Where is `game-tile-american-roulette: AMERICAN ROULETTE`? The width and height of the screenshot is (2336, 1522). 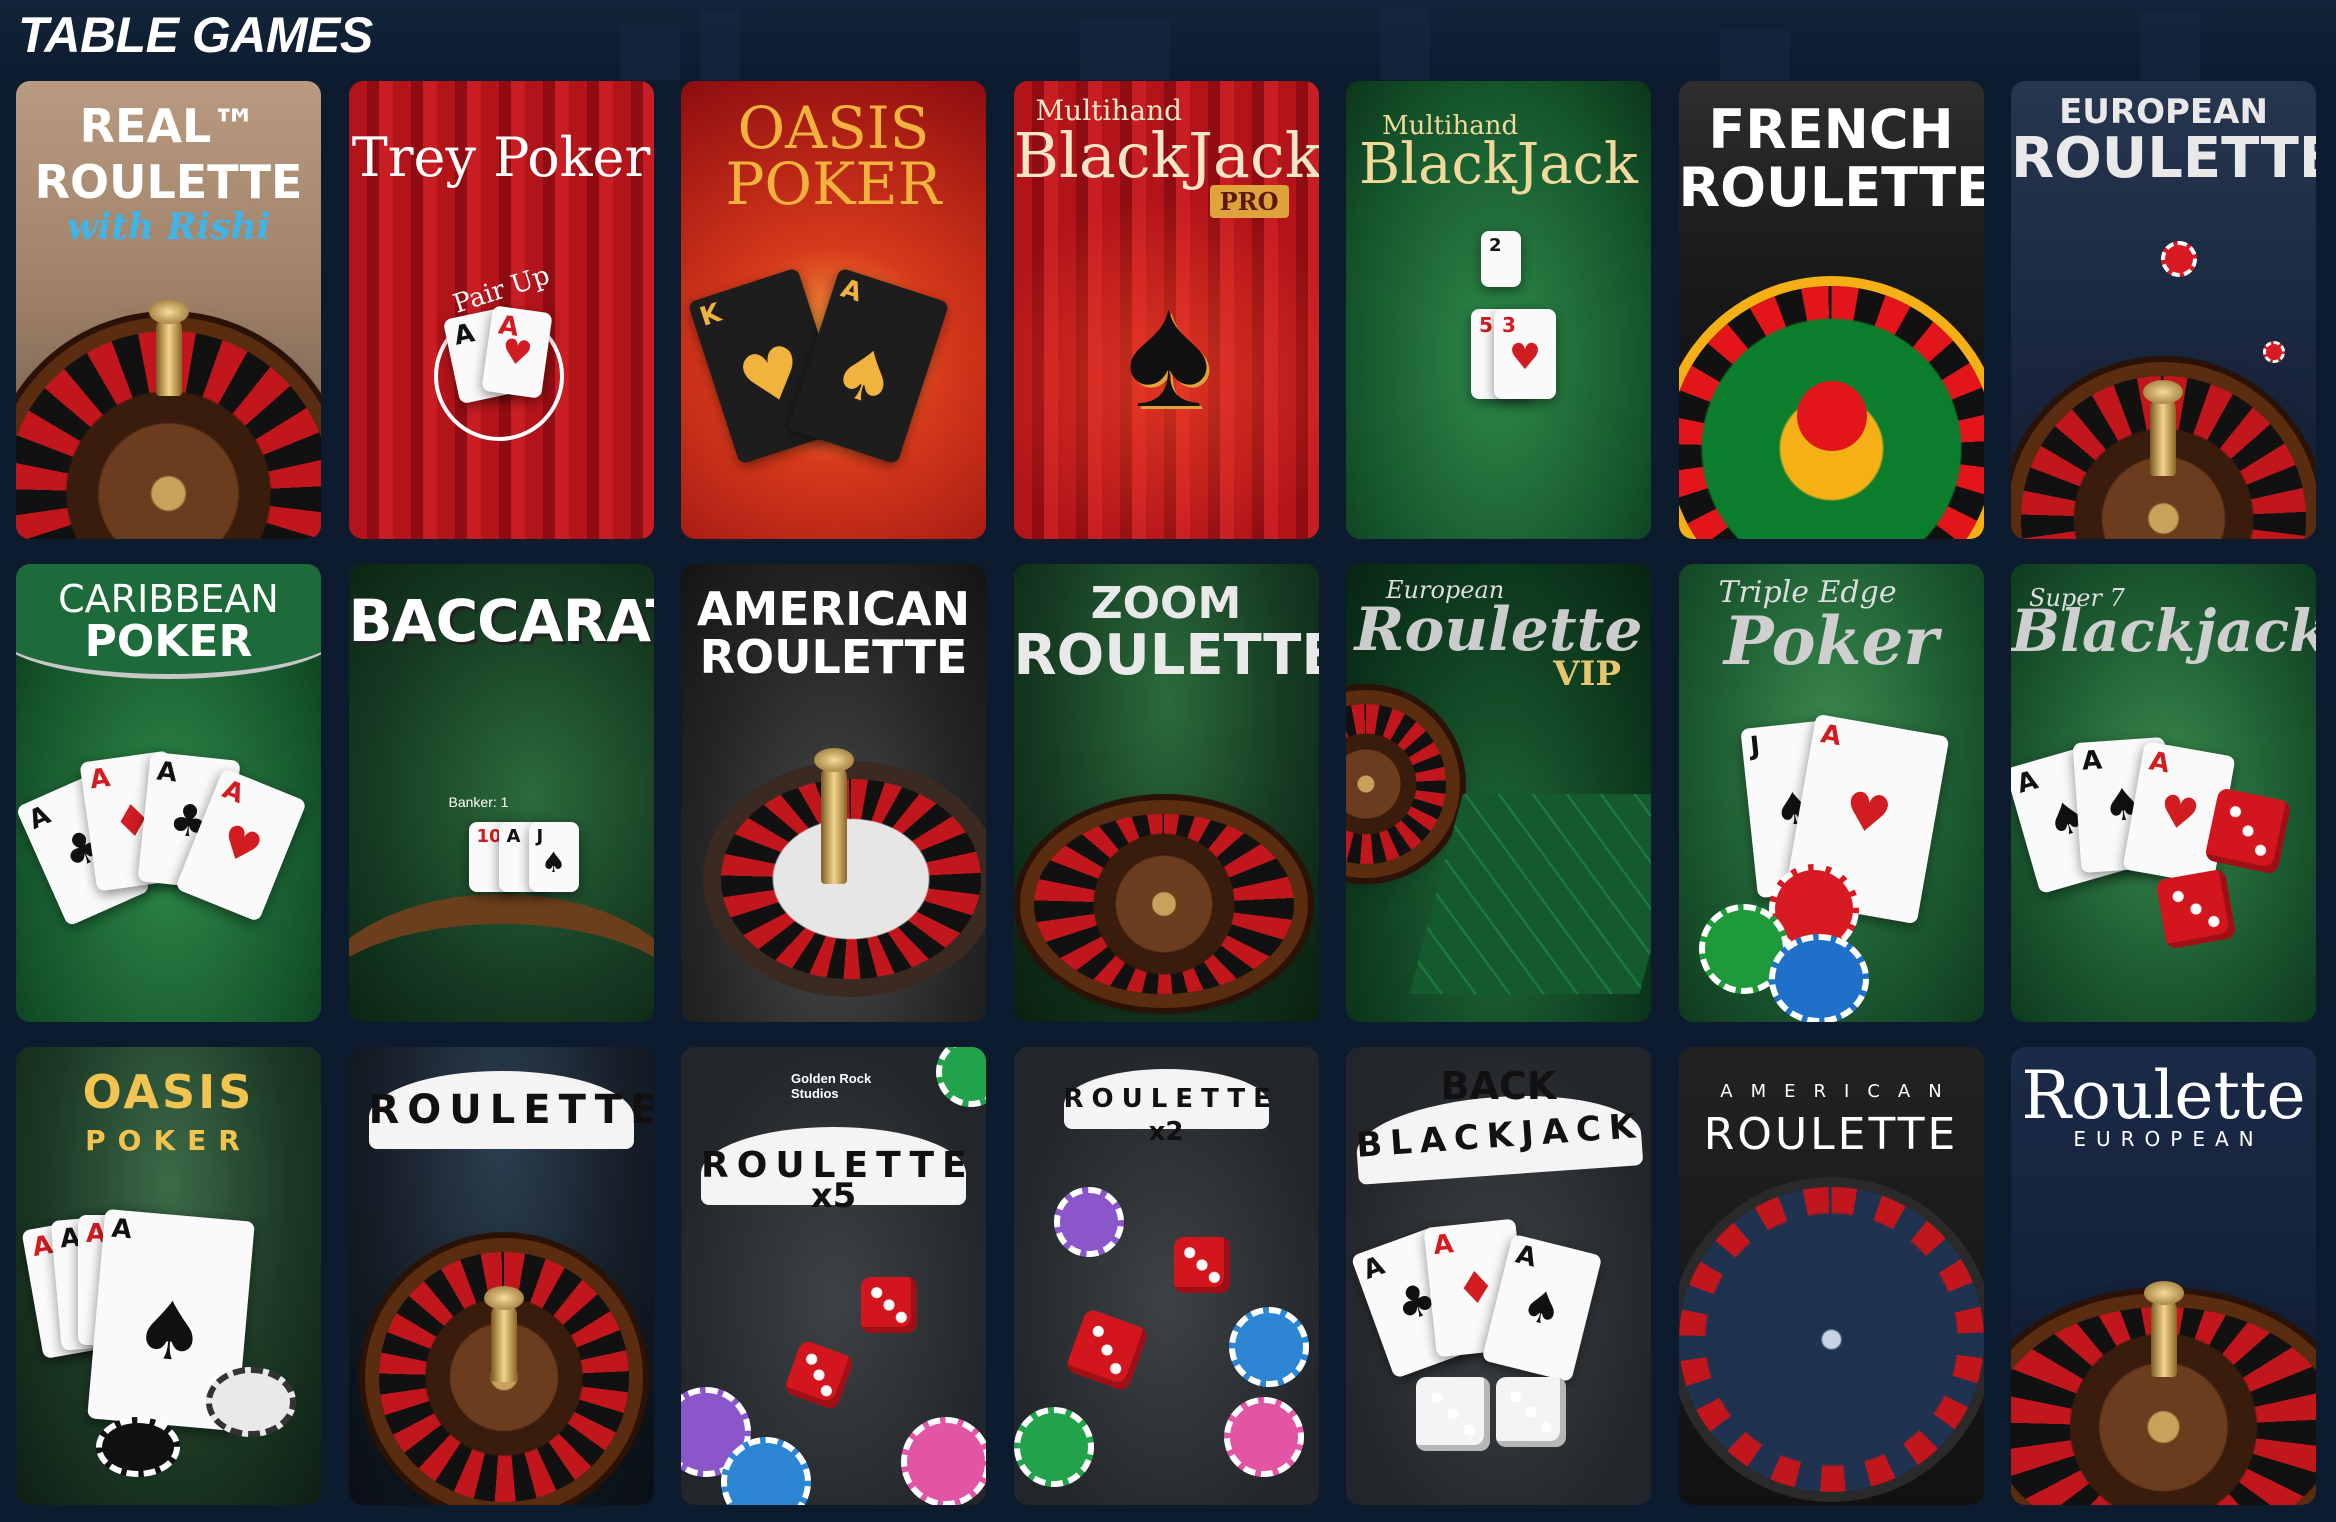
game-tile-american-roulette: AMERICAN ROULETTE is located at coordinates (833, 793).